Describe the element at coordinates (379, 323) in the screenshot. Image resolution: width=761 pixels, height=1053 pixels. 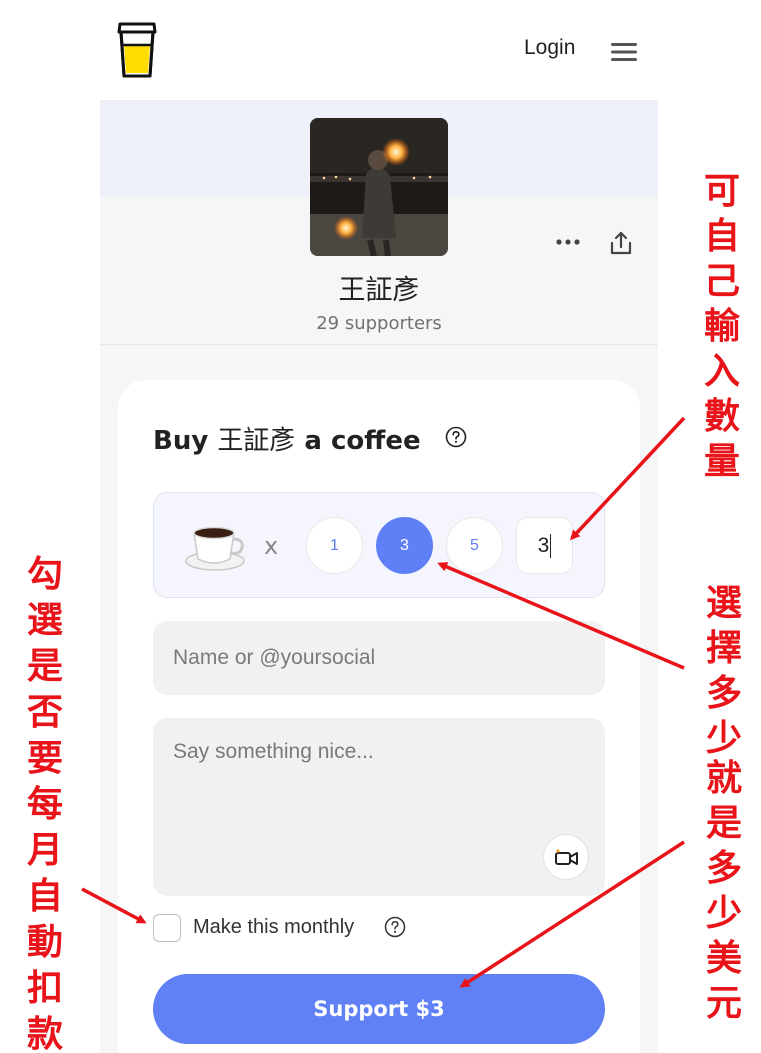
I see `supporters-count: 29 supporters` at that location.